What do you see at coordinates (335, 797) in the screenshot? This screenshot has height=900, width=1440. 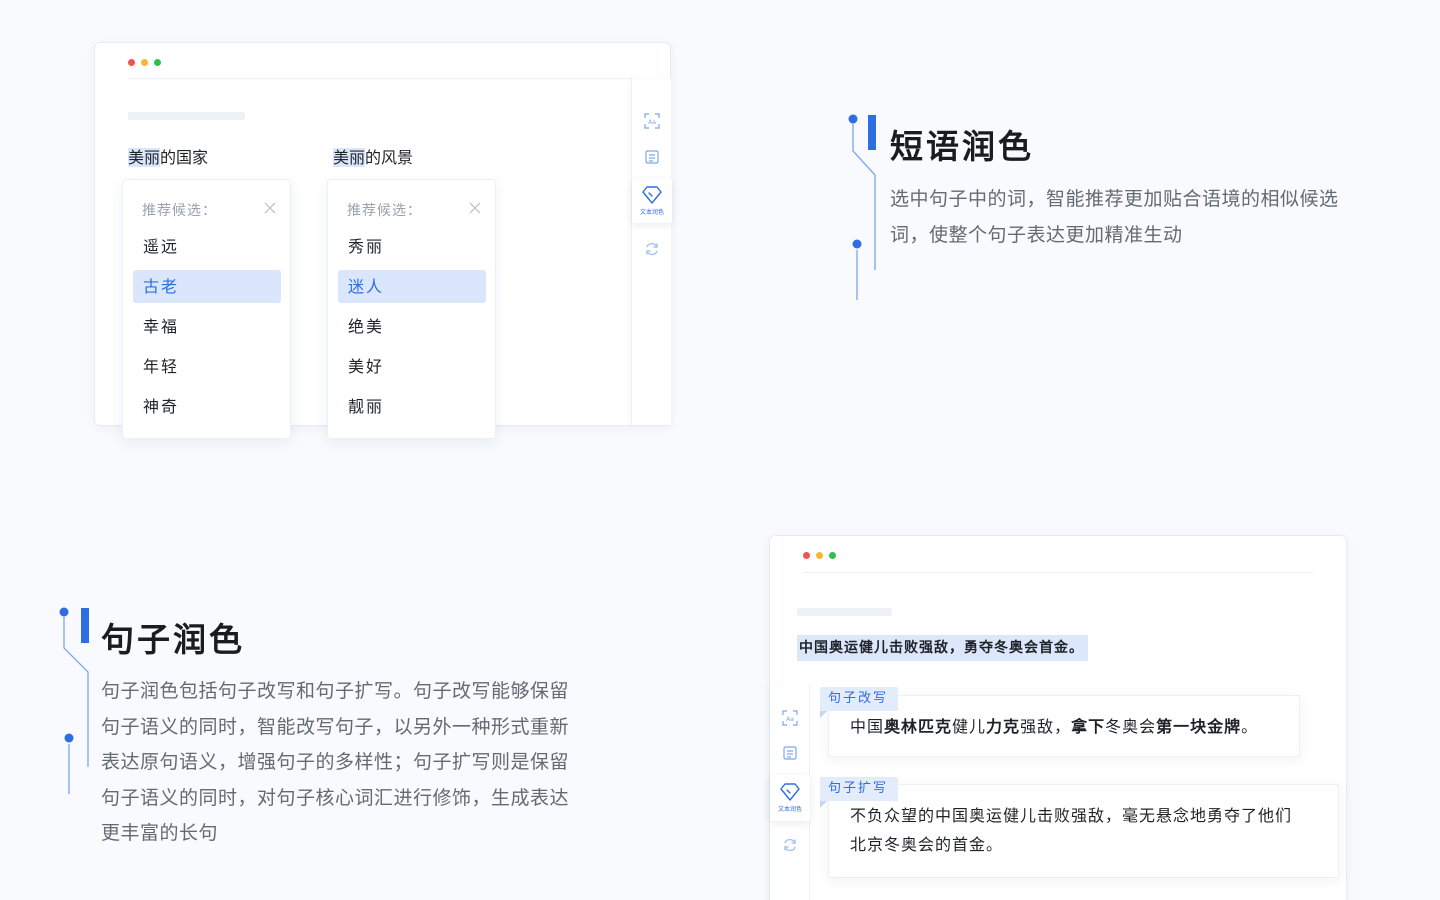 I see `desc-line: 句子语义的同时，对句子核心词汇进行修饰，生成表达` at bounding box center [335, 797].